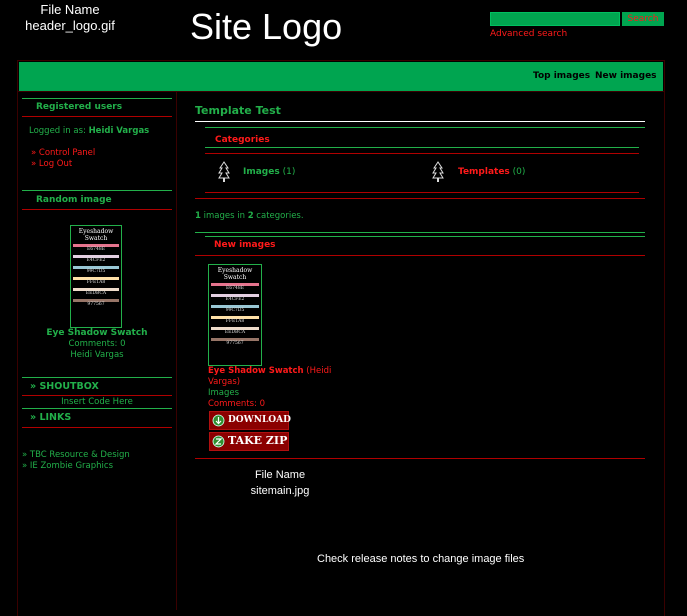  Describe the element at coordinates (97, 344) in the screenshot. I see `random-image-comments: Comments: 0` at that location.